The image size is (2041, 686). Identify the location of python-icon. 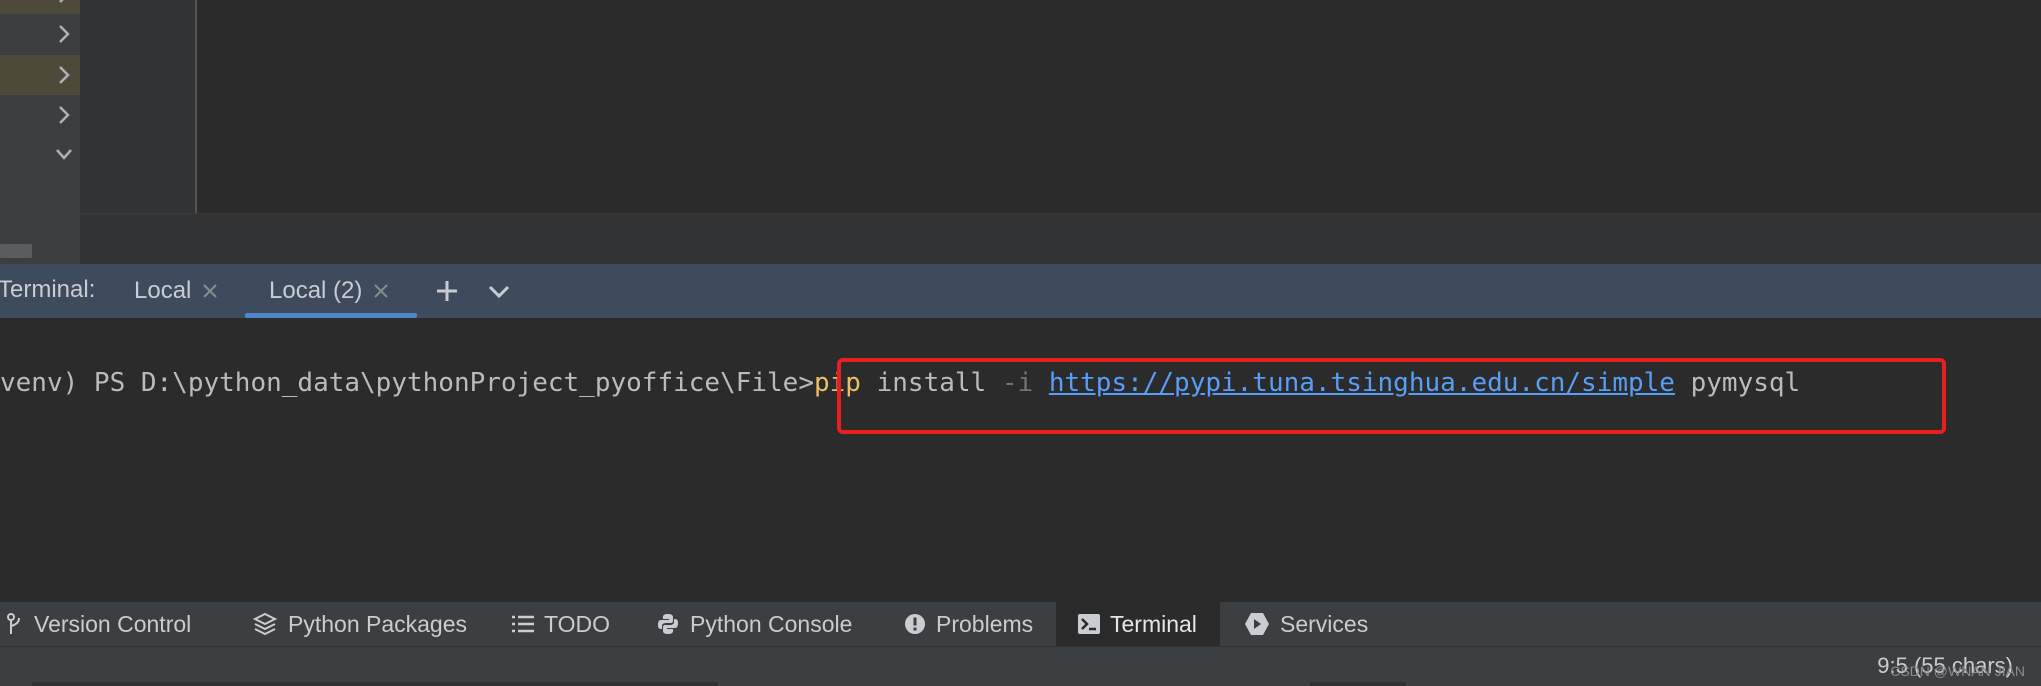
(668, 624).